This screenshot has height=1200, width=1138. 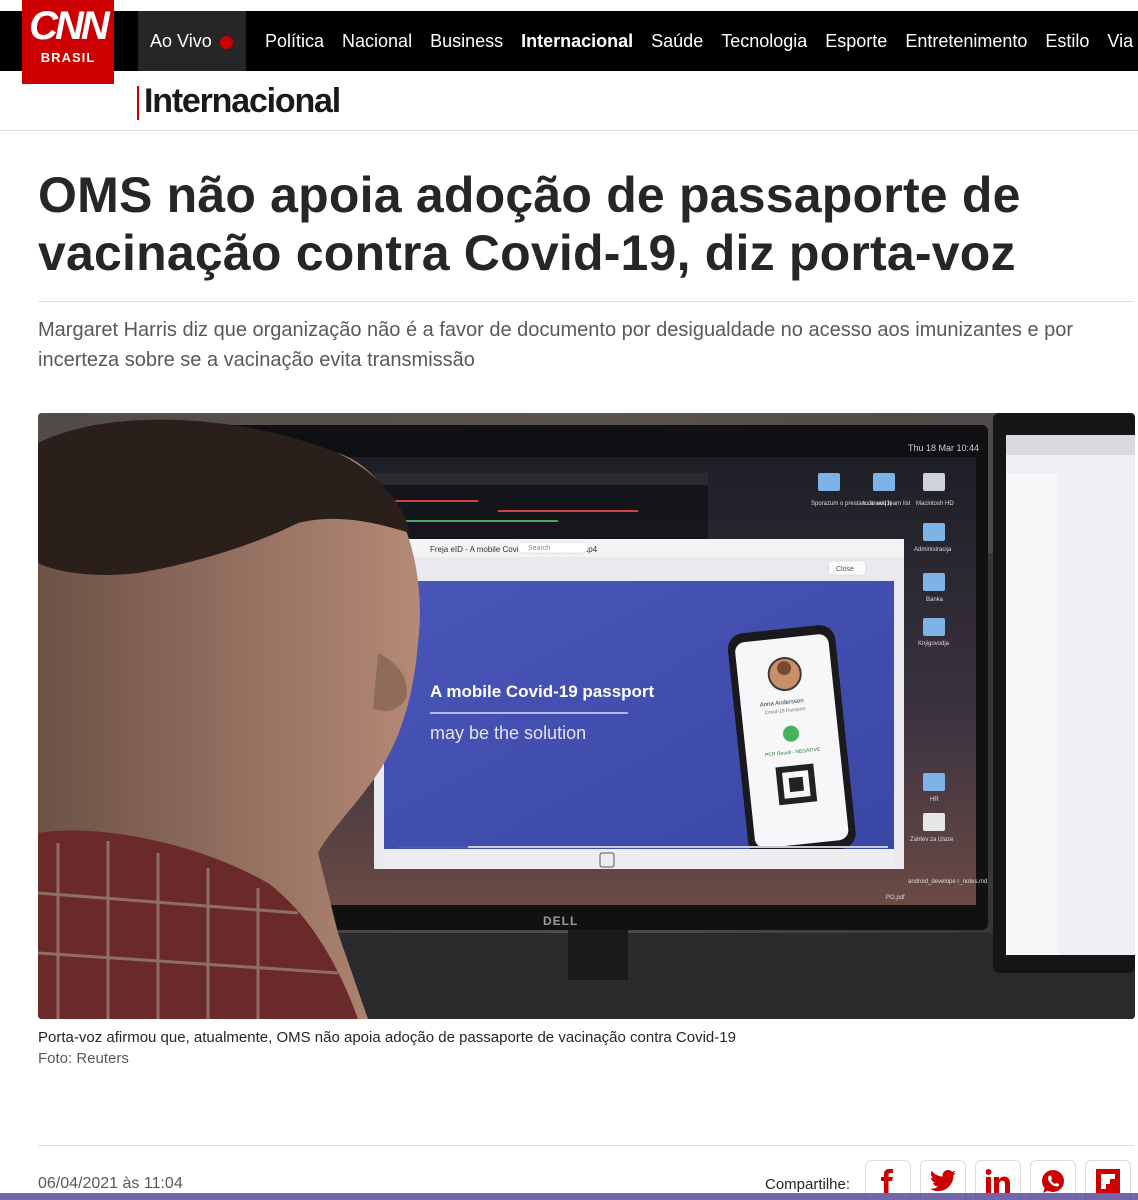 What do you see at coordinates (68, 57) in the screenshot?
I see `logo-brasil-text: BRASIL` at bounding box center [68, 57].